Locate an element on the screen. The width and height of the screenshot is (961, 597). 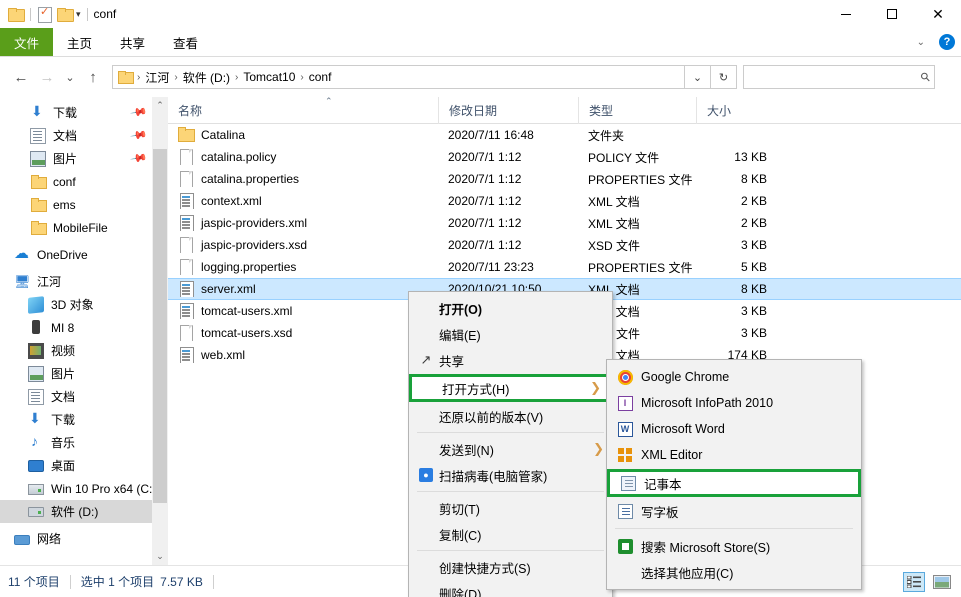
breadcrumb-item-1: 软件 (D:) is located at coordinates (206, 77).